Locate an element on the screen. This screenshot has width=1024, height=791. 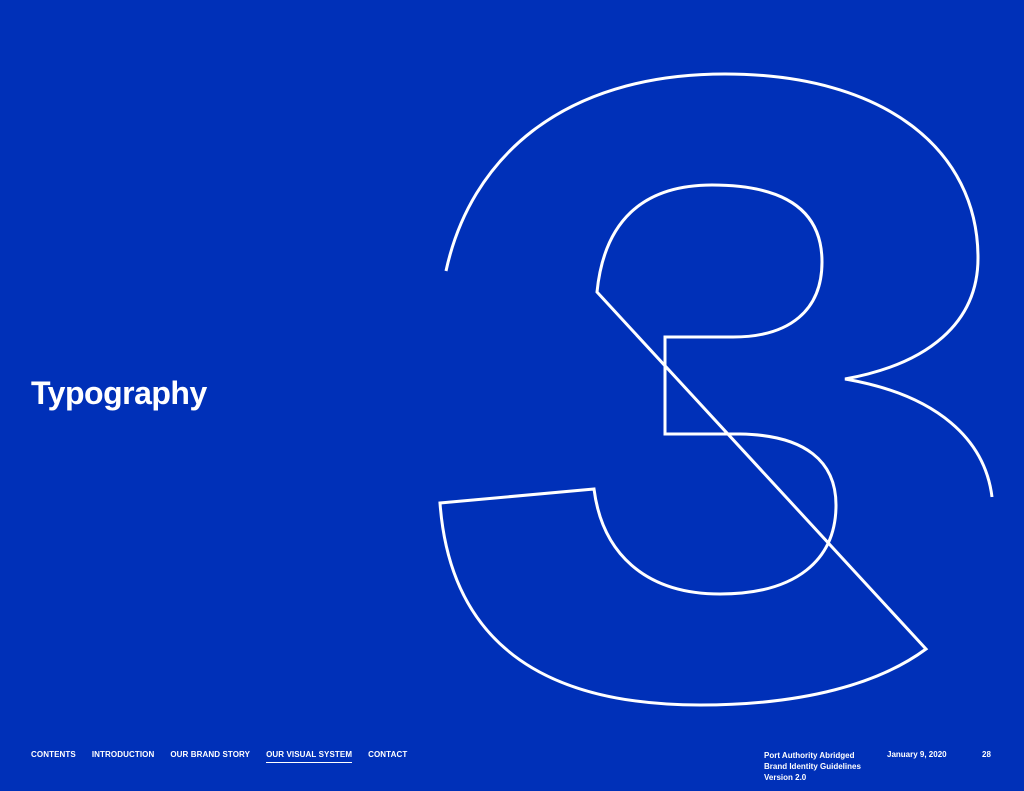
doc-title-line1: Port Authority Abridged is located at coordinates (809, 755).